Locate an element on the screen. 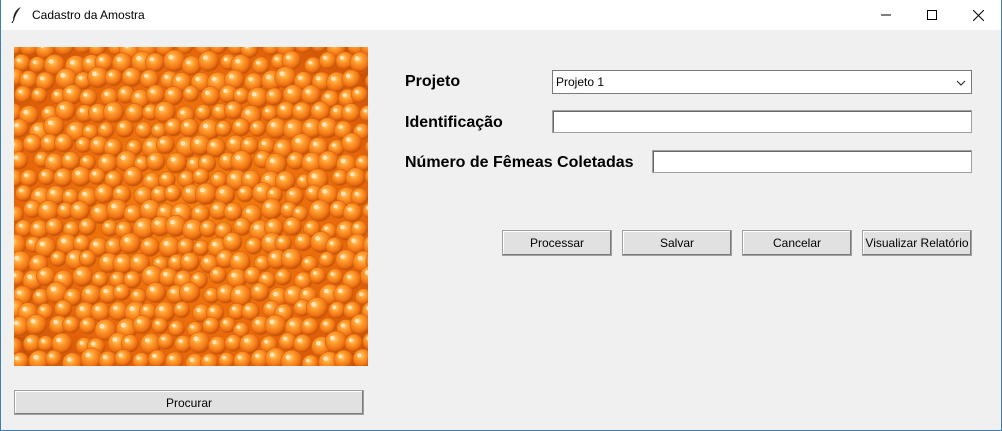 The width and height of the screenshot is (1002, 431). browse-button: Procurar is located at coordinates (189, 402).